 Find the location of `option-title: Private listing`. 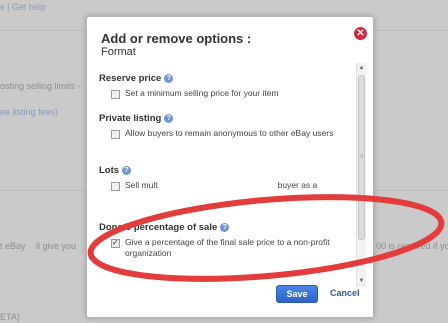

option-title: Private listing is located at coordinates (130, 118).